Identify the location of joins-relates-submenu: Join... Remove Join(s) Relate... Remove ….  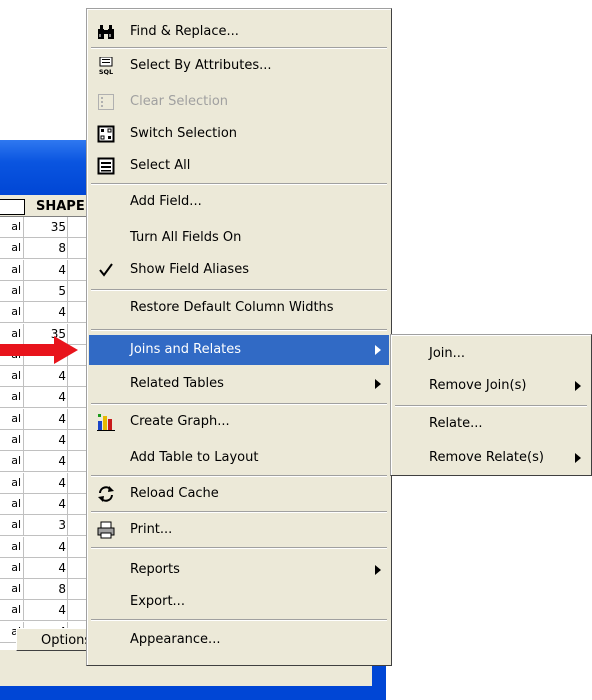
(491, 405).